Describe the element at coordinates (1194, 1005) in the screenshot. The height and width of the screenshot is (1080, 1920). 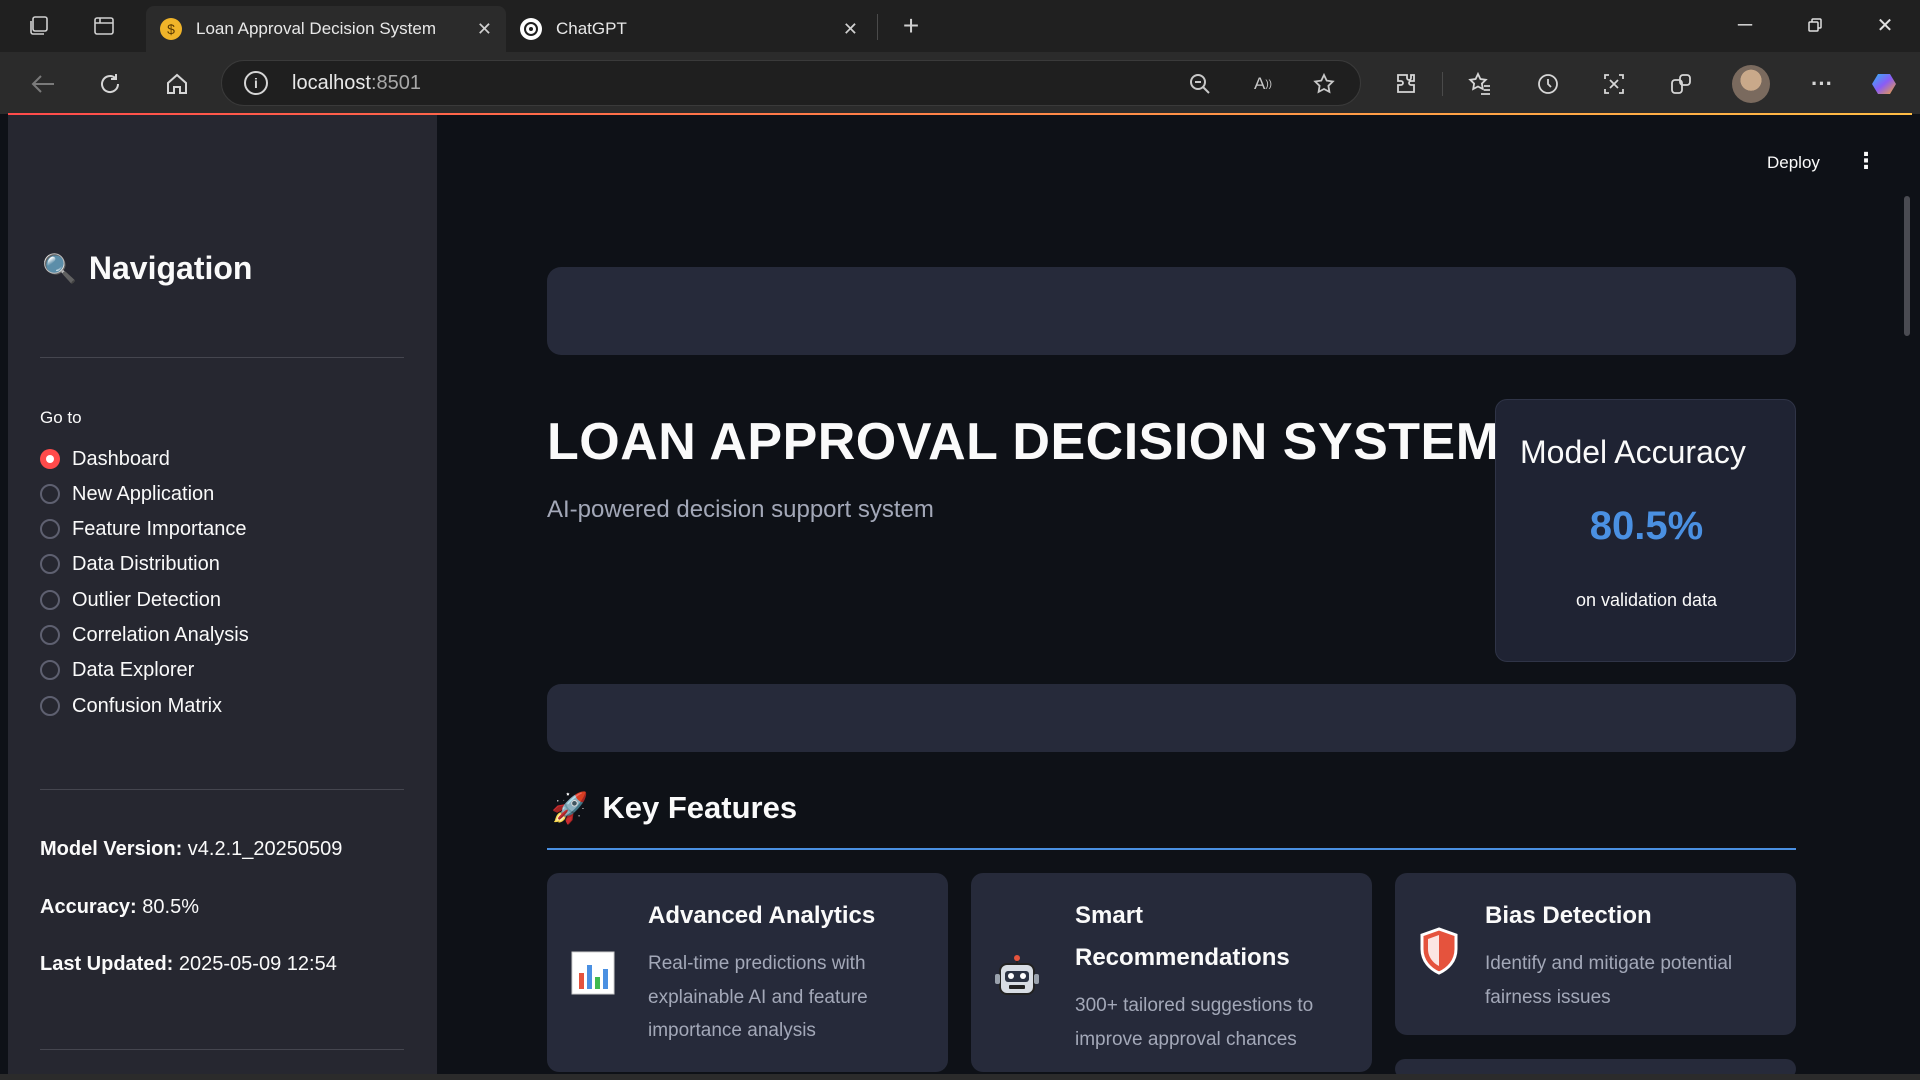
I see `feature-desc-line: 300+ tailored suggestions to` at that location.